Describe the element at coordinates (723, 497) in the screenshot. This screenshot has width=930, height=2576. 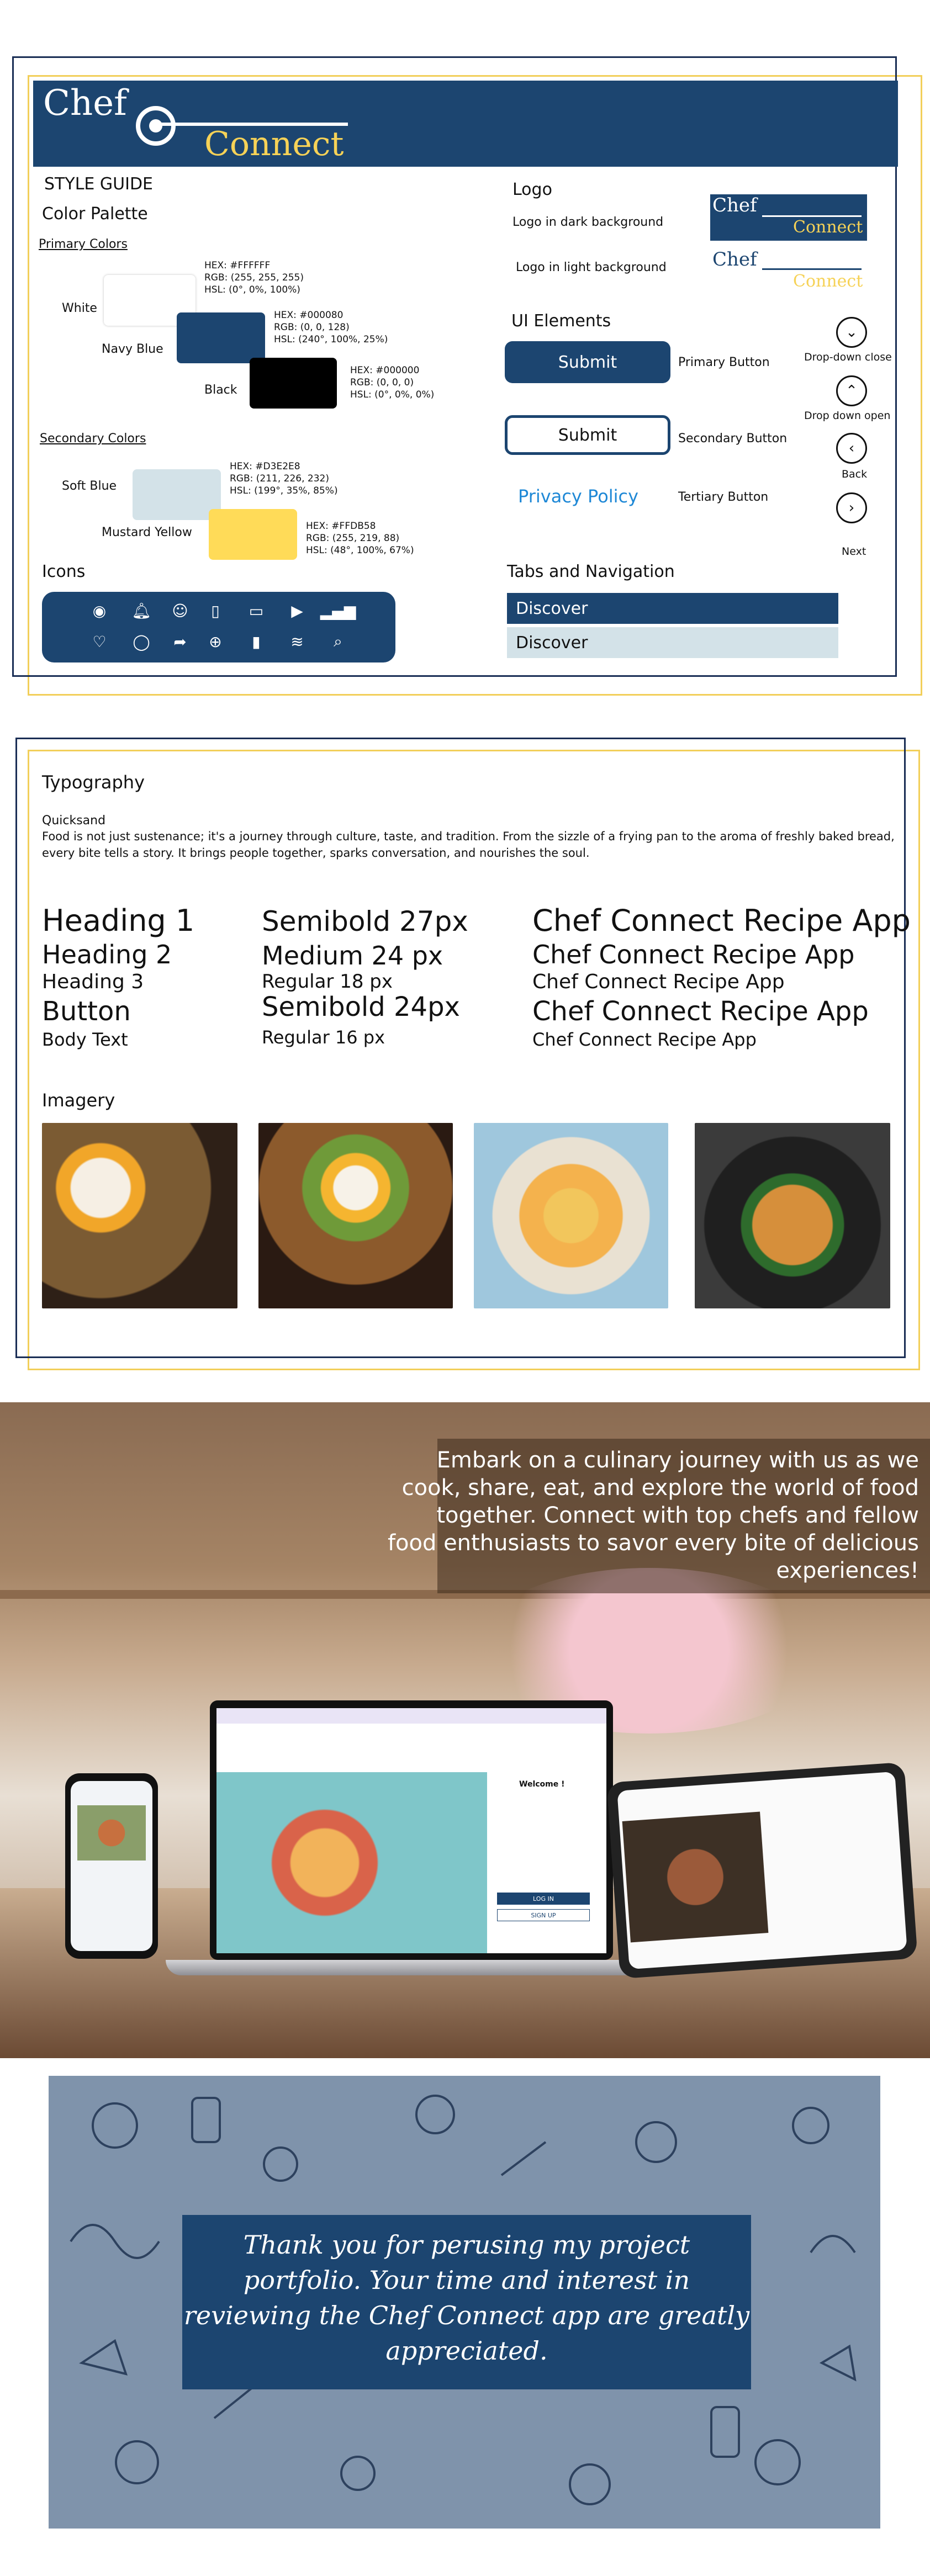
I see `tertiary-button-label: Tertiary Button` at that location.